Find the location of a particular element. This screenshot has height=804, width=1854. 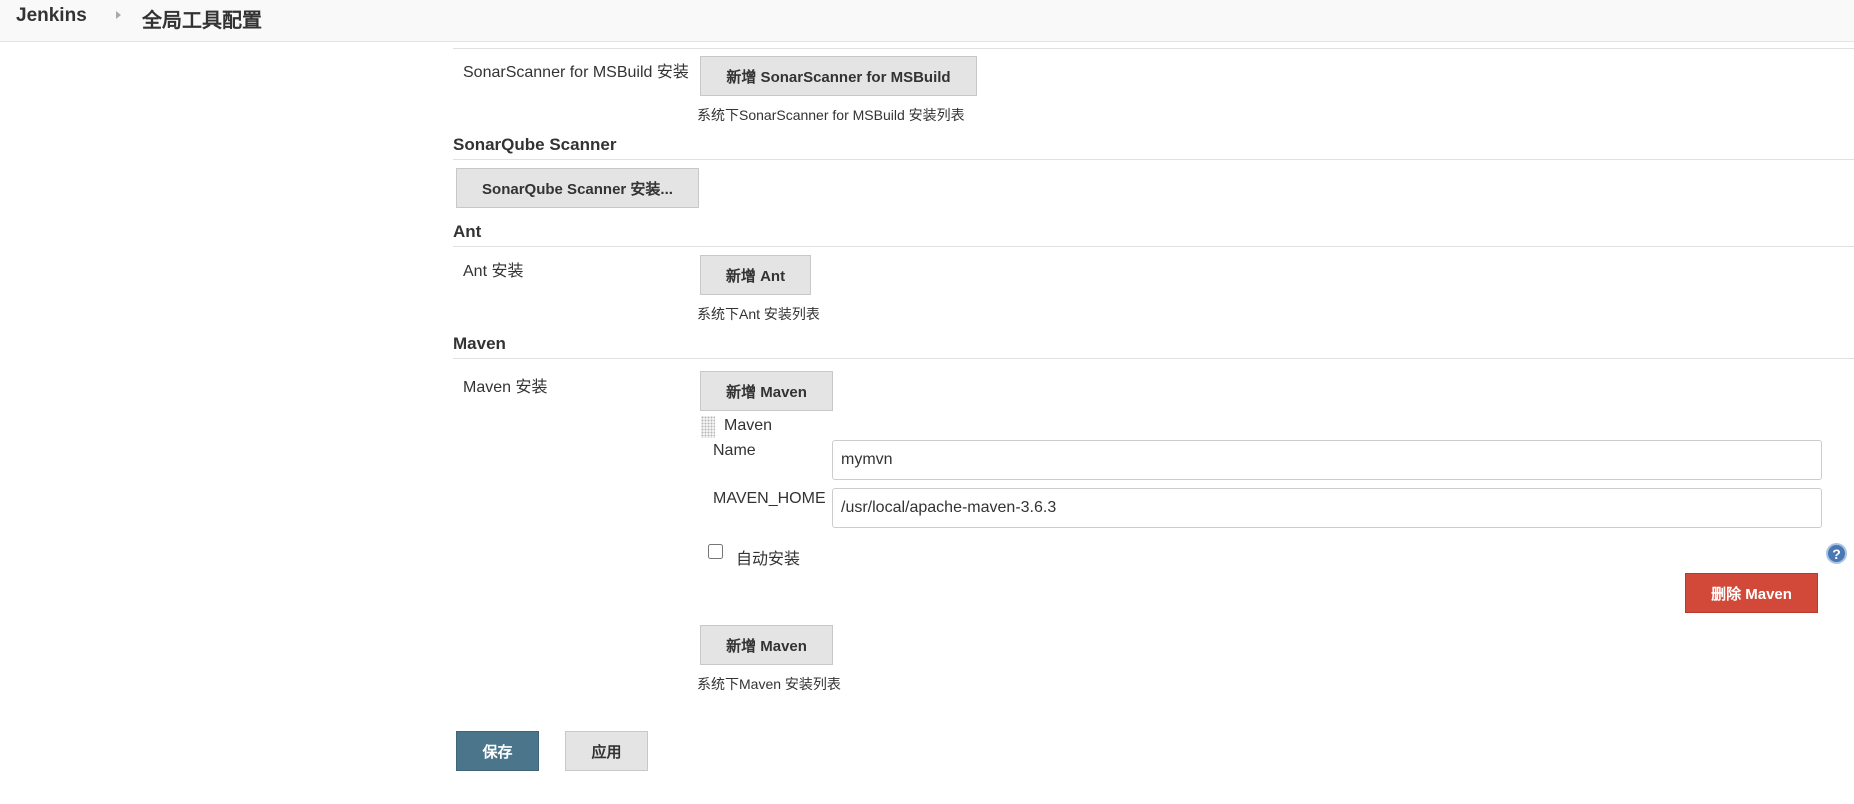

maven-section-title: Maven is located at coordinates (479, 343).